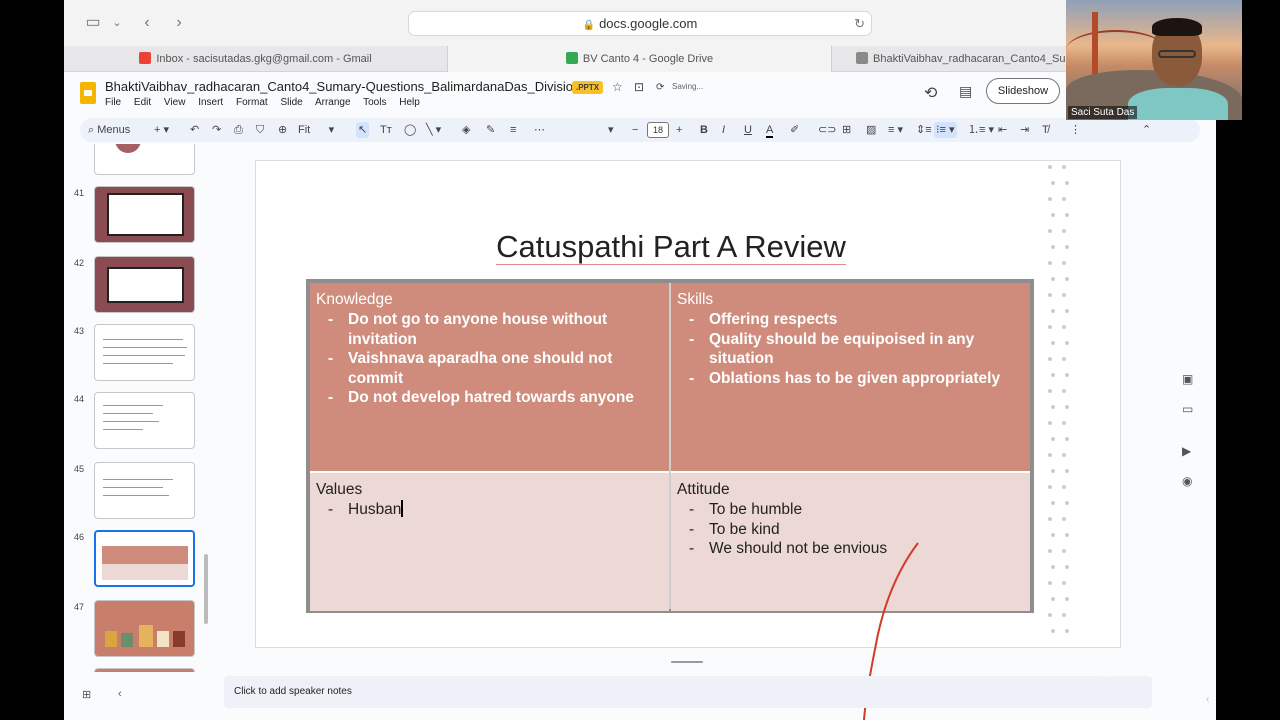  Describe the element at coordinates (374, 102) in the screenshot. I see `menu-tools: Tools` at that location.